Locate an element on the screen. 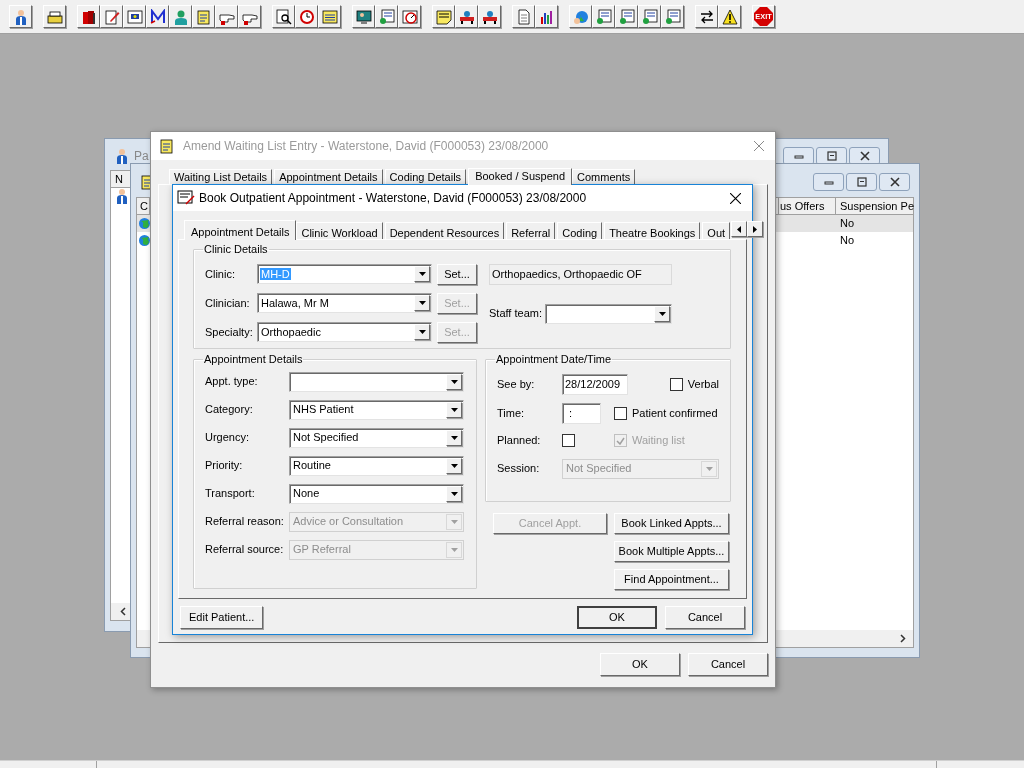 Image resolution: width=1024 pixels, height=768 pixels. tab: Clinic Workload is located at coordinates (339, 230).